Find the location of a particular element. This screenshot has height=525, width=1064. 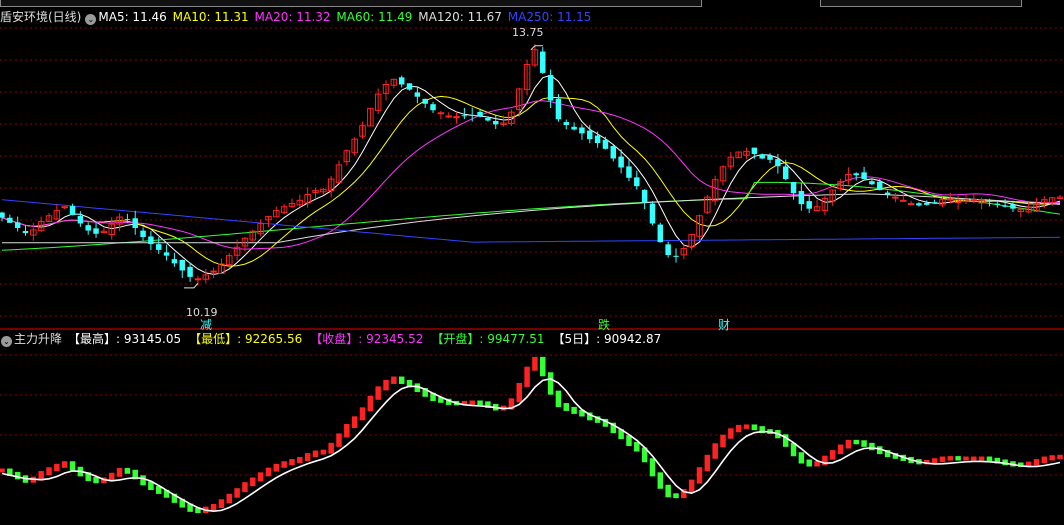

ma250-line is located at coordinates (531, 221).